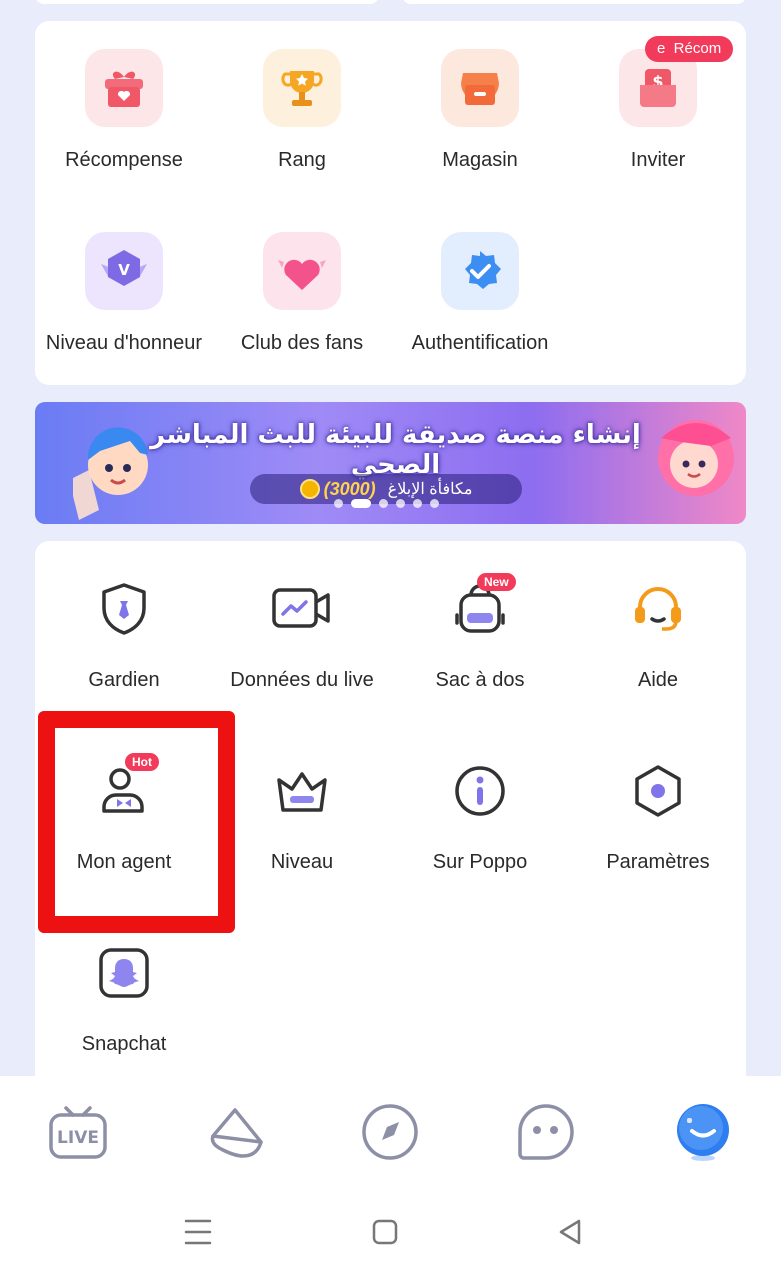 This screenshot has height=1280, width=781. I want to click on banner-dot-active, so click(361, 503).